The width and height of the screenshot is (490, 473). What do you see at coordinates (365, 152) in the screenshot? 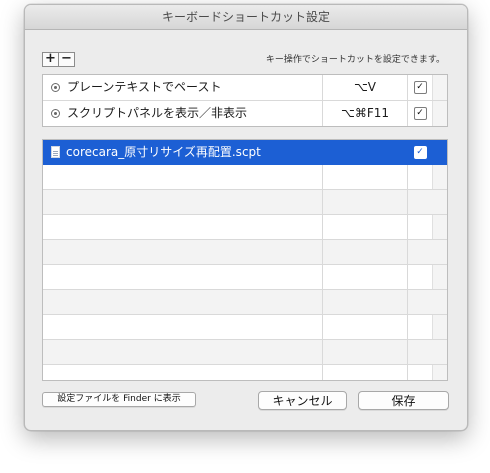
I see `shortcut-key` at bounding box center [365, 152].